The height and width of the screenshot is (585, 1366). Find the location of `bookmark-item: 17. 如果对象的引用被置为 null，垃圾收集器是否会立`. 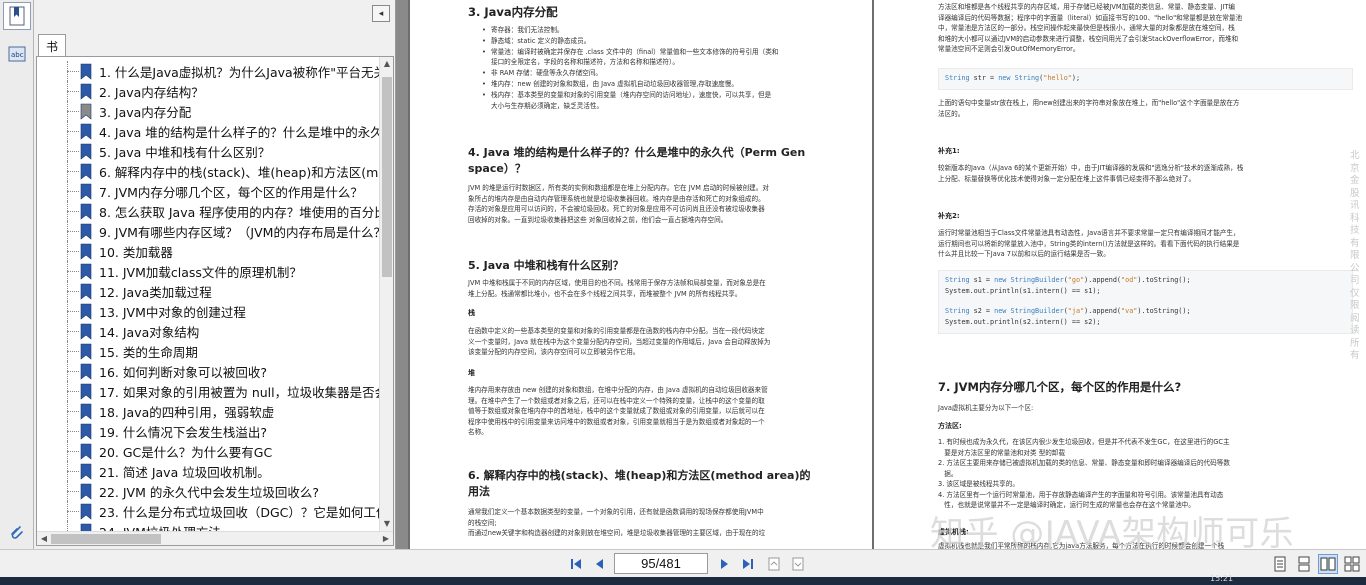

bookmark-item: 17. 如果对象的引用被置为 null，垃圾收集器是否会立 is located at coordinates (208, 391).